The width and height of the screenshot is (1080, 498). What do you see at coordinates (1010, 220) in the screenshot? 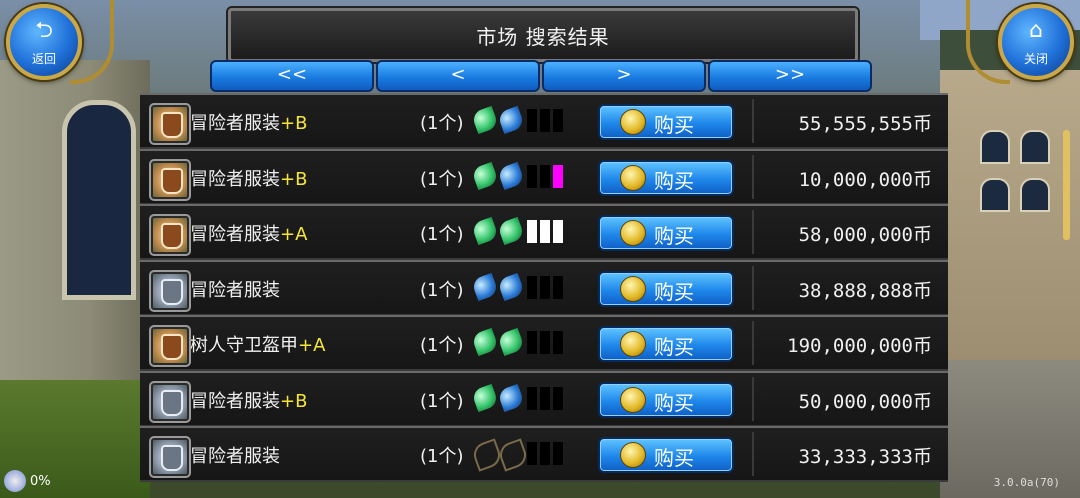
I see `right-building` at bounding box center [1010, 220].